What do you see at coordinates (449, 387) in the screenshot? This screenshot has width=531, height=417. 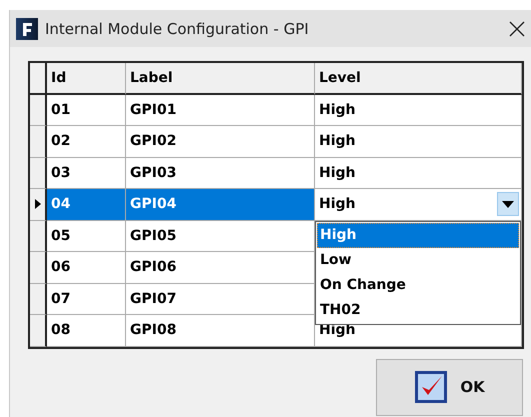 I see `ok-button: OK` at bounding box center [449, 387].